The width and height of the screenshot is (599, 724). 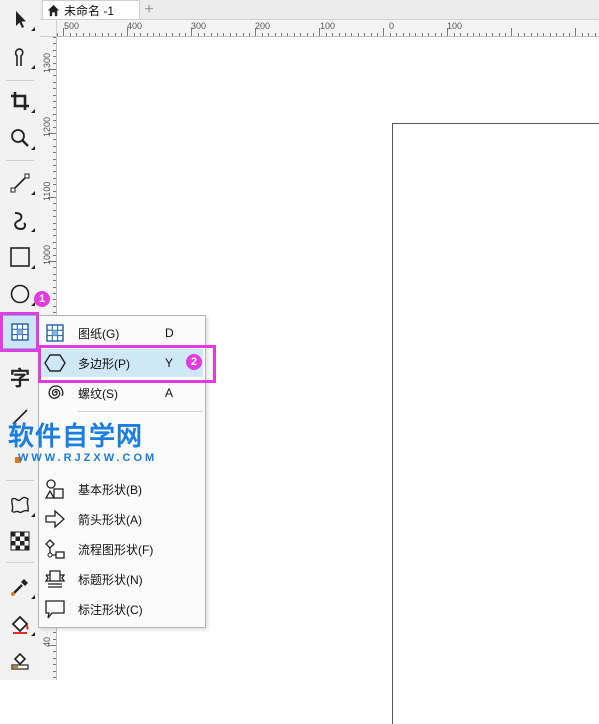 What do you see at coordinates (20, 101) in the screenshot?
I see `crop-tool` at bounding box center [20, 101].